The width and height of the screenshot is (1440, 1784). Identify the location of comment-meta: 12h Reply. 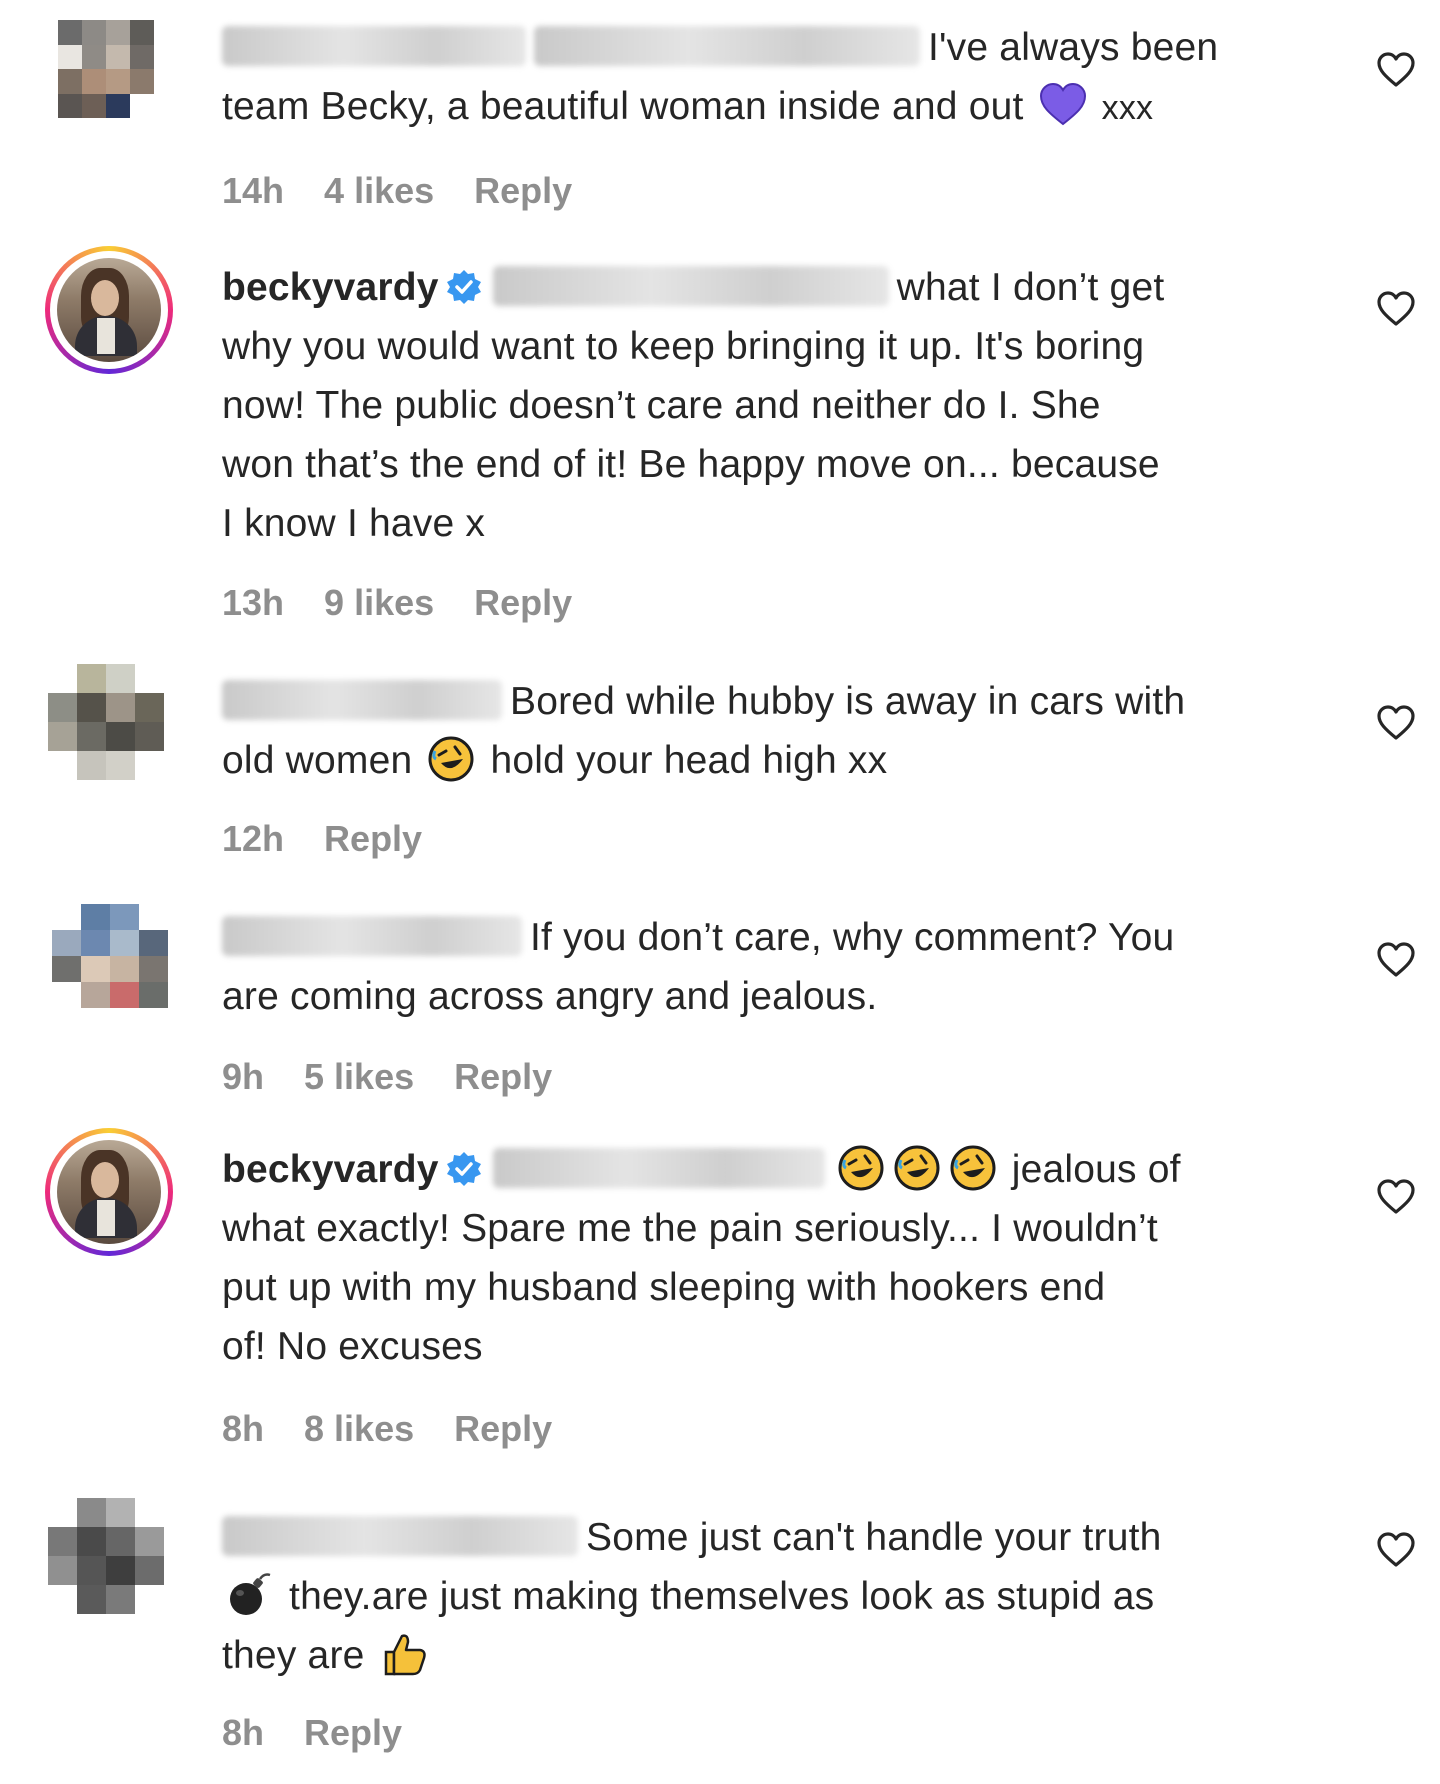
(322, 839).